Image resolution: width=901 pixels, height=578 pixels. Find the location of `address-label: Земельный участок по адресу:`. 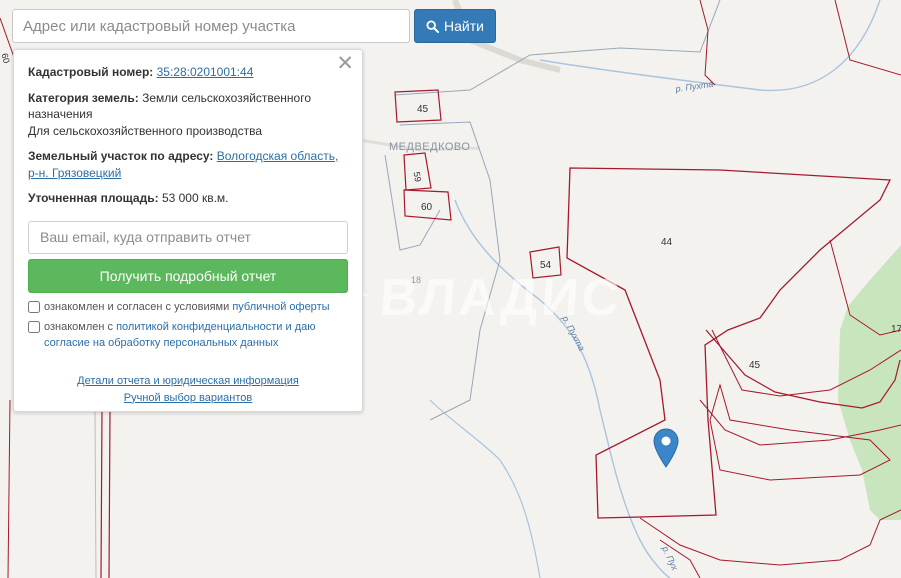

address-label: Земельный участок по адресу: is located at coordinates (121, 156).